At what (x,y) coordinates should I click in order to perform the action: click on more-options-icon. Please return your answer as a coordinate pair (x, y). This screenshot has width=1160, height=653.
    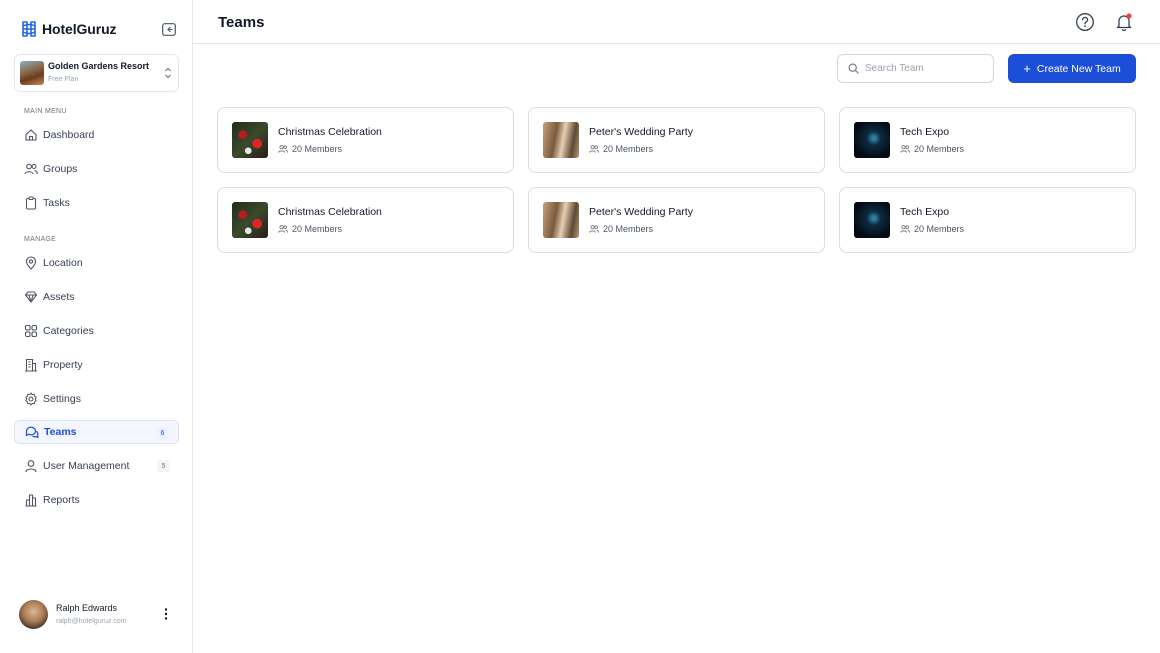
    Looking at the image, I should click on (166, 614).